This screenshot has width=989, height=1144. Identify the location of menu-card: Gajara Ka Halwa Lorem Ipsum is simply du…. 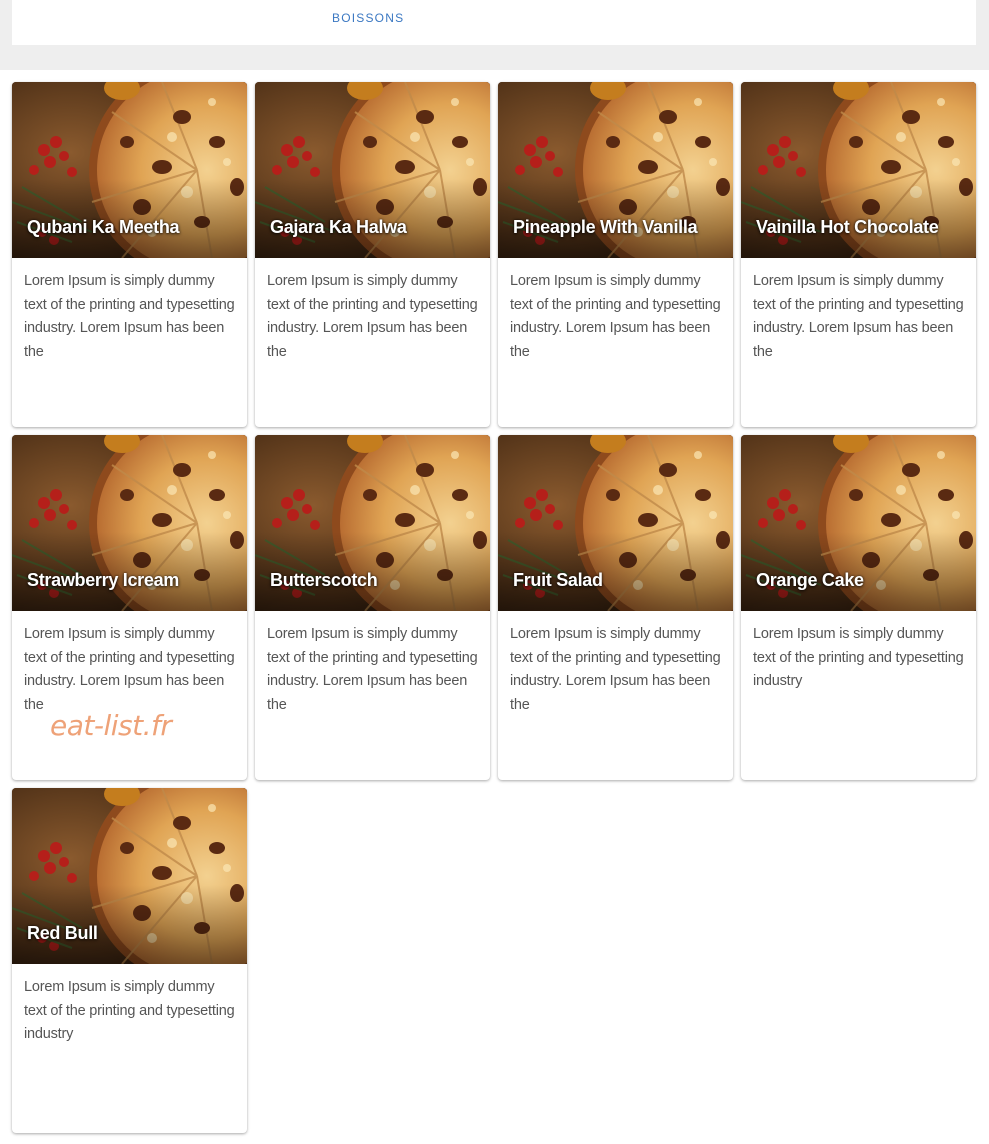
(372, 254).